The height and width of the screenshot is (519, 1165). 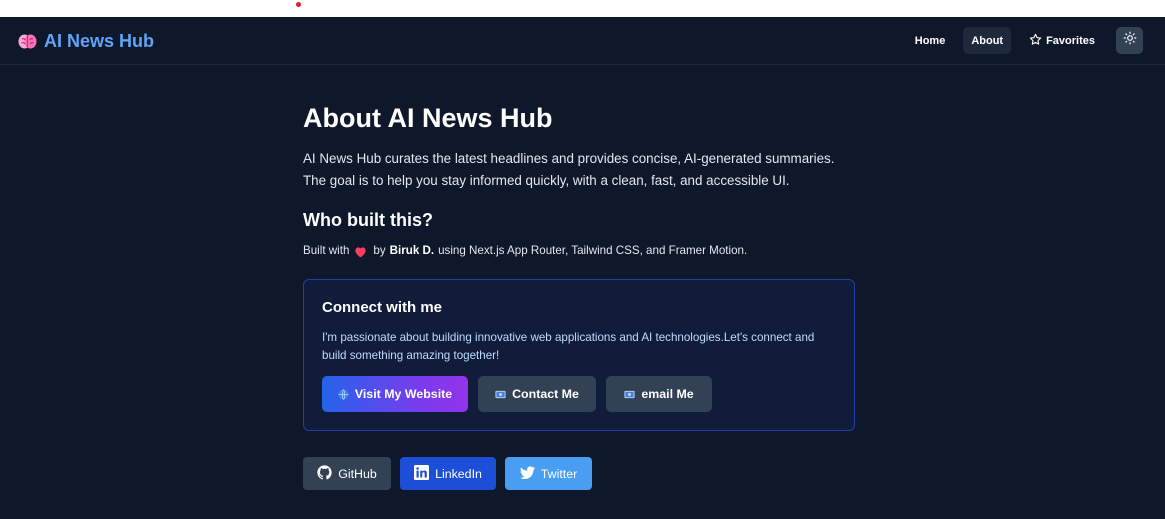 I want to click on email-icon, so click(x=629, y=394).